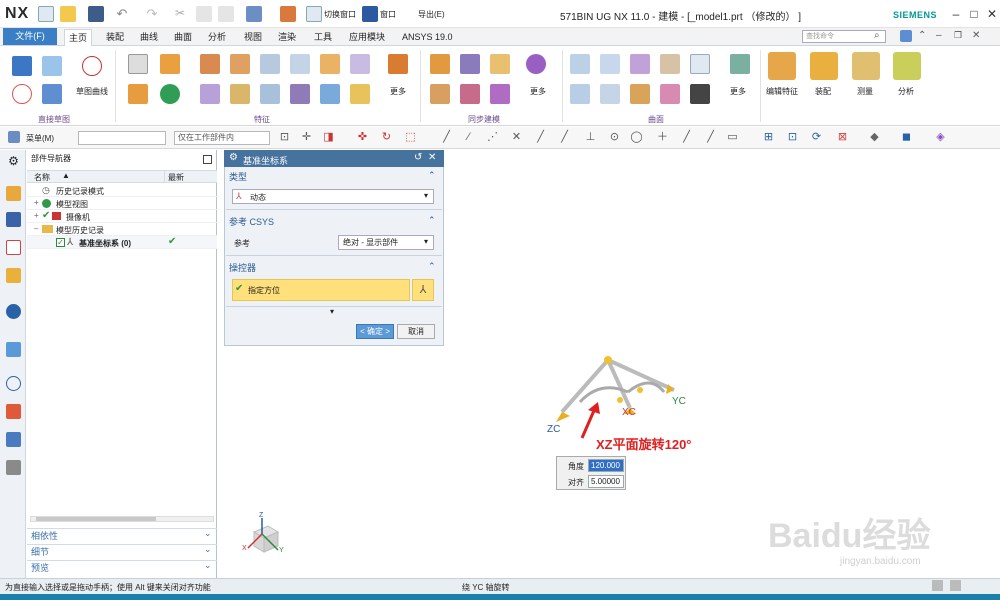 The image size is (1000, 600). What do you see at coordinates (662, 137) in the screenshot?
I see `snap-point-icon: ＋` at bounding box center [662, 137].